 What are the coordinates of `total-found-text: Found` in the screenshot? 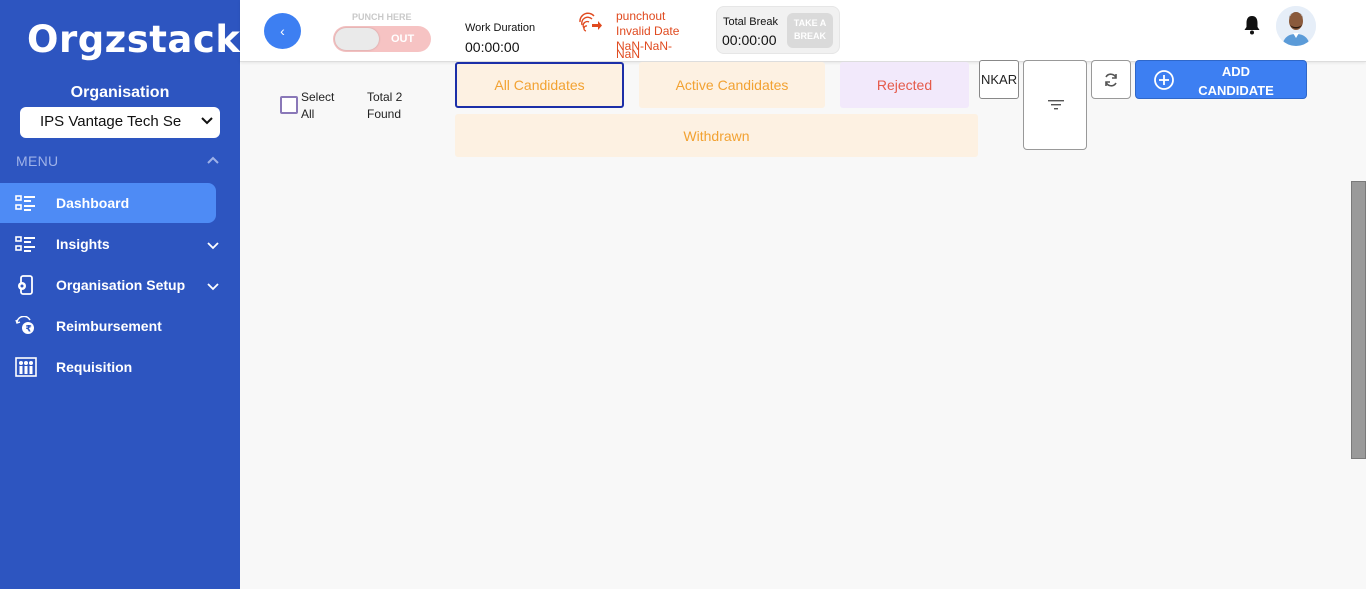 It's located at (384, 114).